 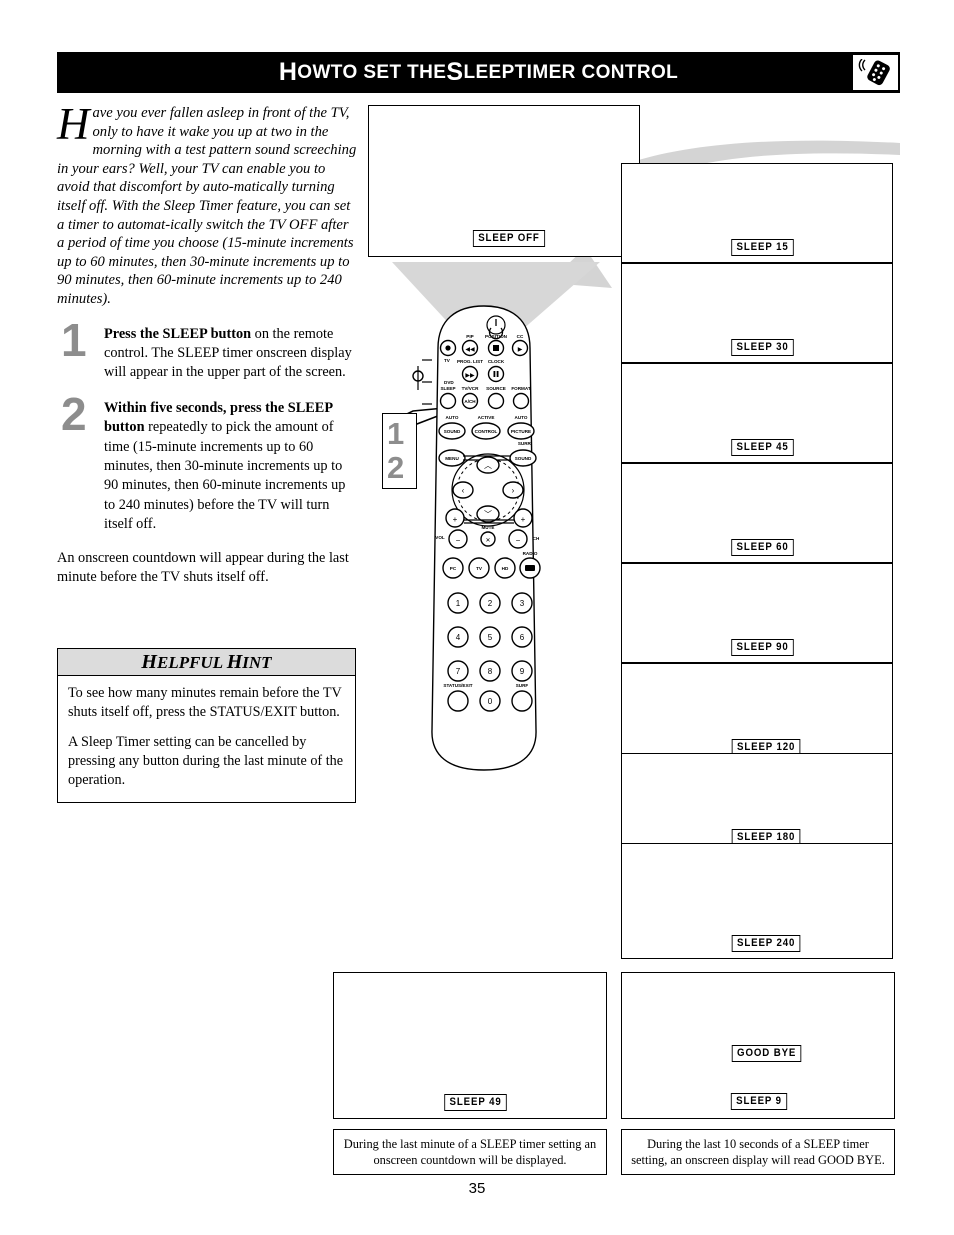 I want to click on svg-text: STATUS/EXIT, so click(x=457, y=685).